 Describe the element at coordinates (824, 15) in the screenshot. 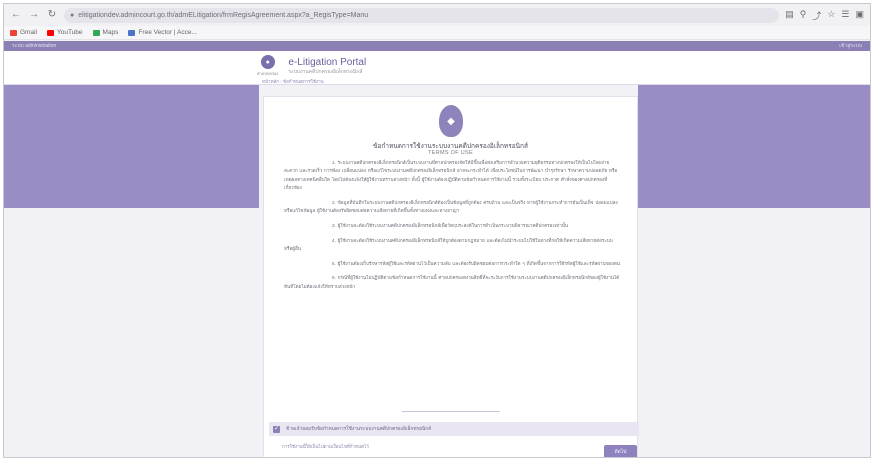

I see `toolbar-actions: ▤ ⚲ ⤴ ☆ ☰ ▣` at that location.